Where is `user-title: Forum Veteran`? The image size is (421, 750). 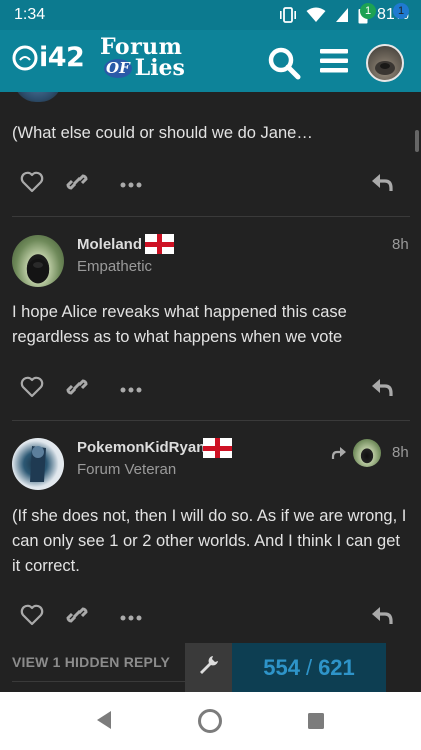
user-title: Forum Veteran is located at coordinates (127, 469).